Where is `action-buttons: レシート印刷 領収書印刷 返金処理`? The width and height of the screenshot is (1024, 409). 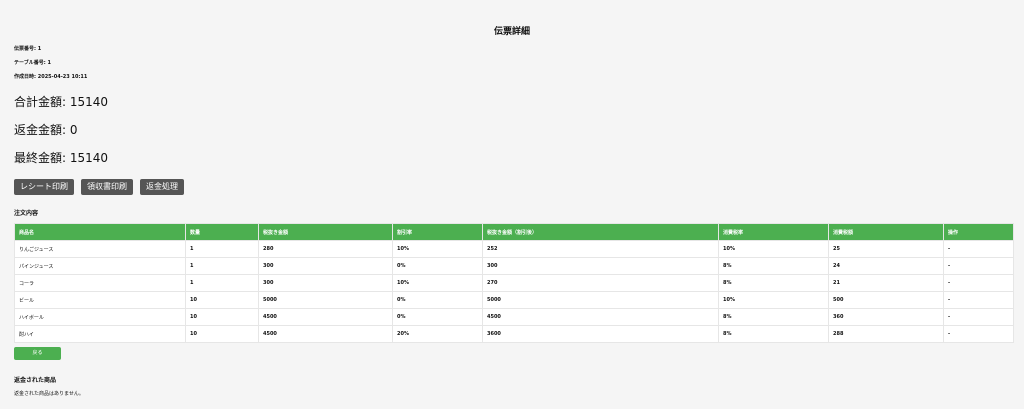
action-buttons: レシート印刷 領収書印刷 返金処理 is located at coordinates (99, 187).